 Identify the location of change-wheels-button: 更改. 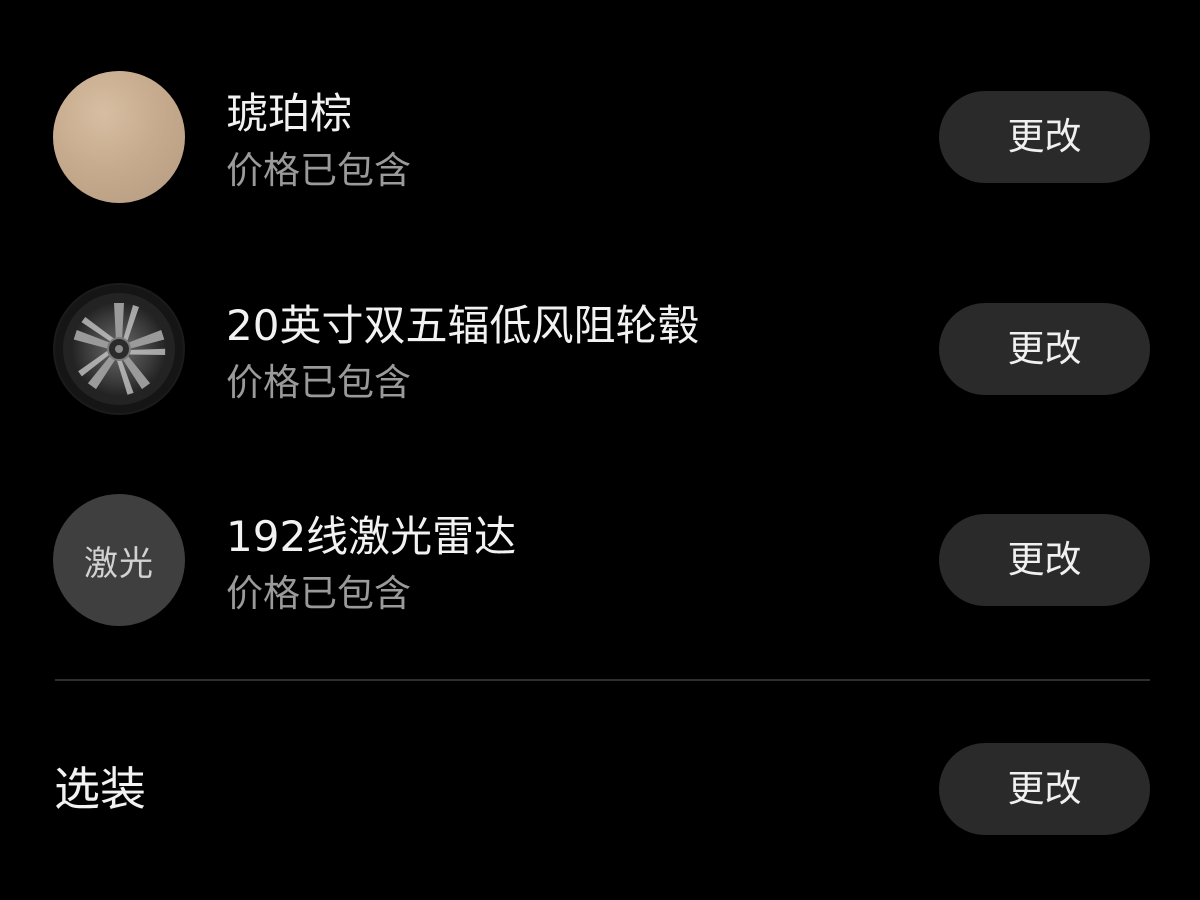
(1044, 349).